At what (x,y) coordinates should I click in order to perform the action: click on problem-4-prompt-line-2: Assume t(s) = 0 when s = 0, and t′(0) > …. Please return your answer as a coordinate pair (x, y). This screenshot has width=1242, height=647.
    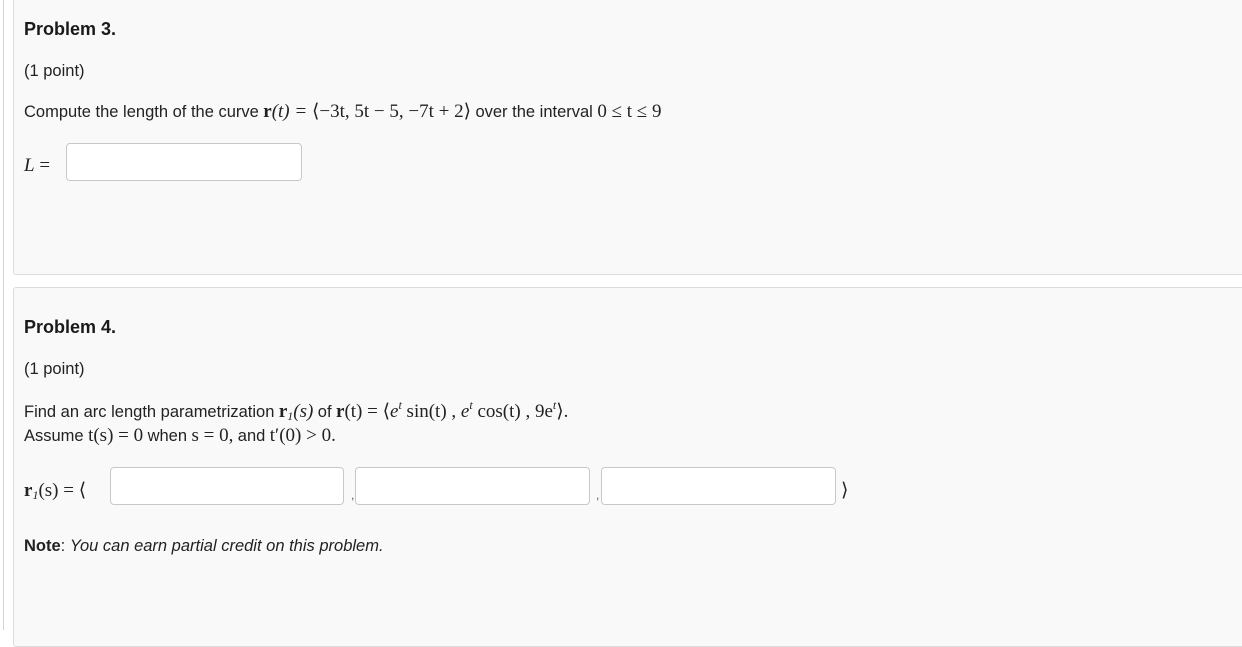
    Looking at the image, I should click on (180, 436).